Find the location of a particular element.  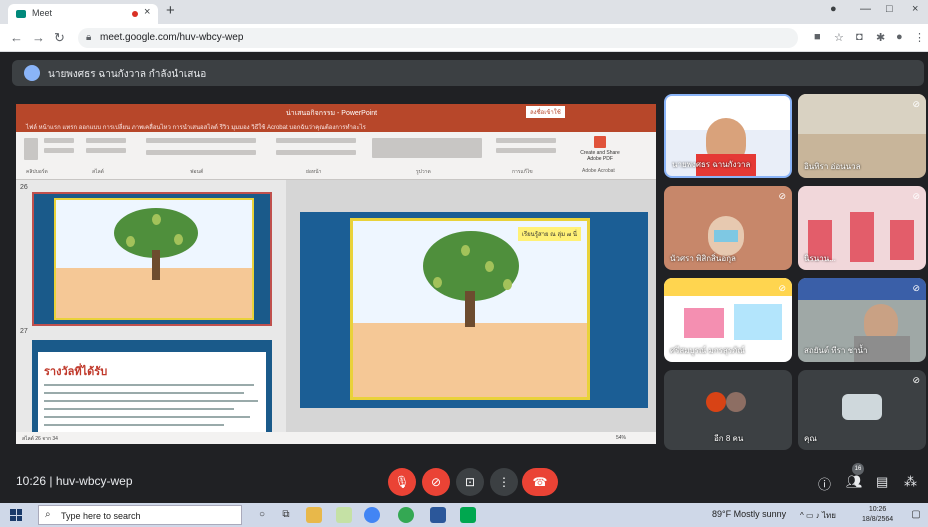

url-field: 🔒︎ meet.google.com/huv-wbcy-wep is located at coordinates (438, 38).